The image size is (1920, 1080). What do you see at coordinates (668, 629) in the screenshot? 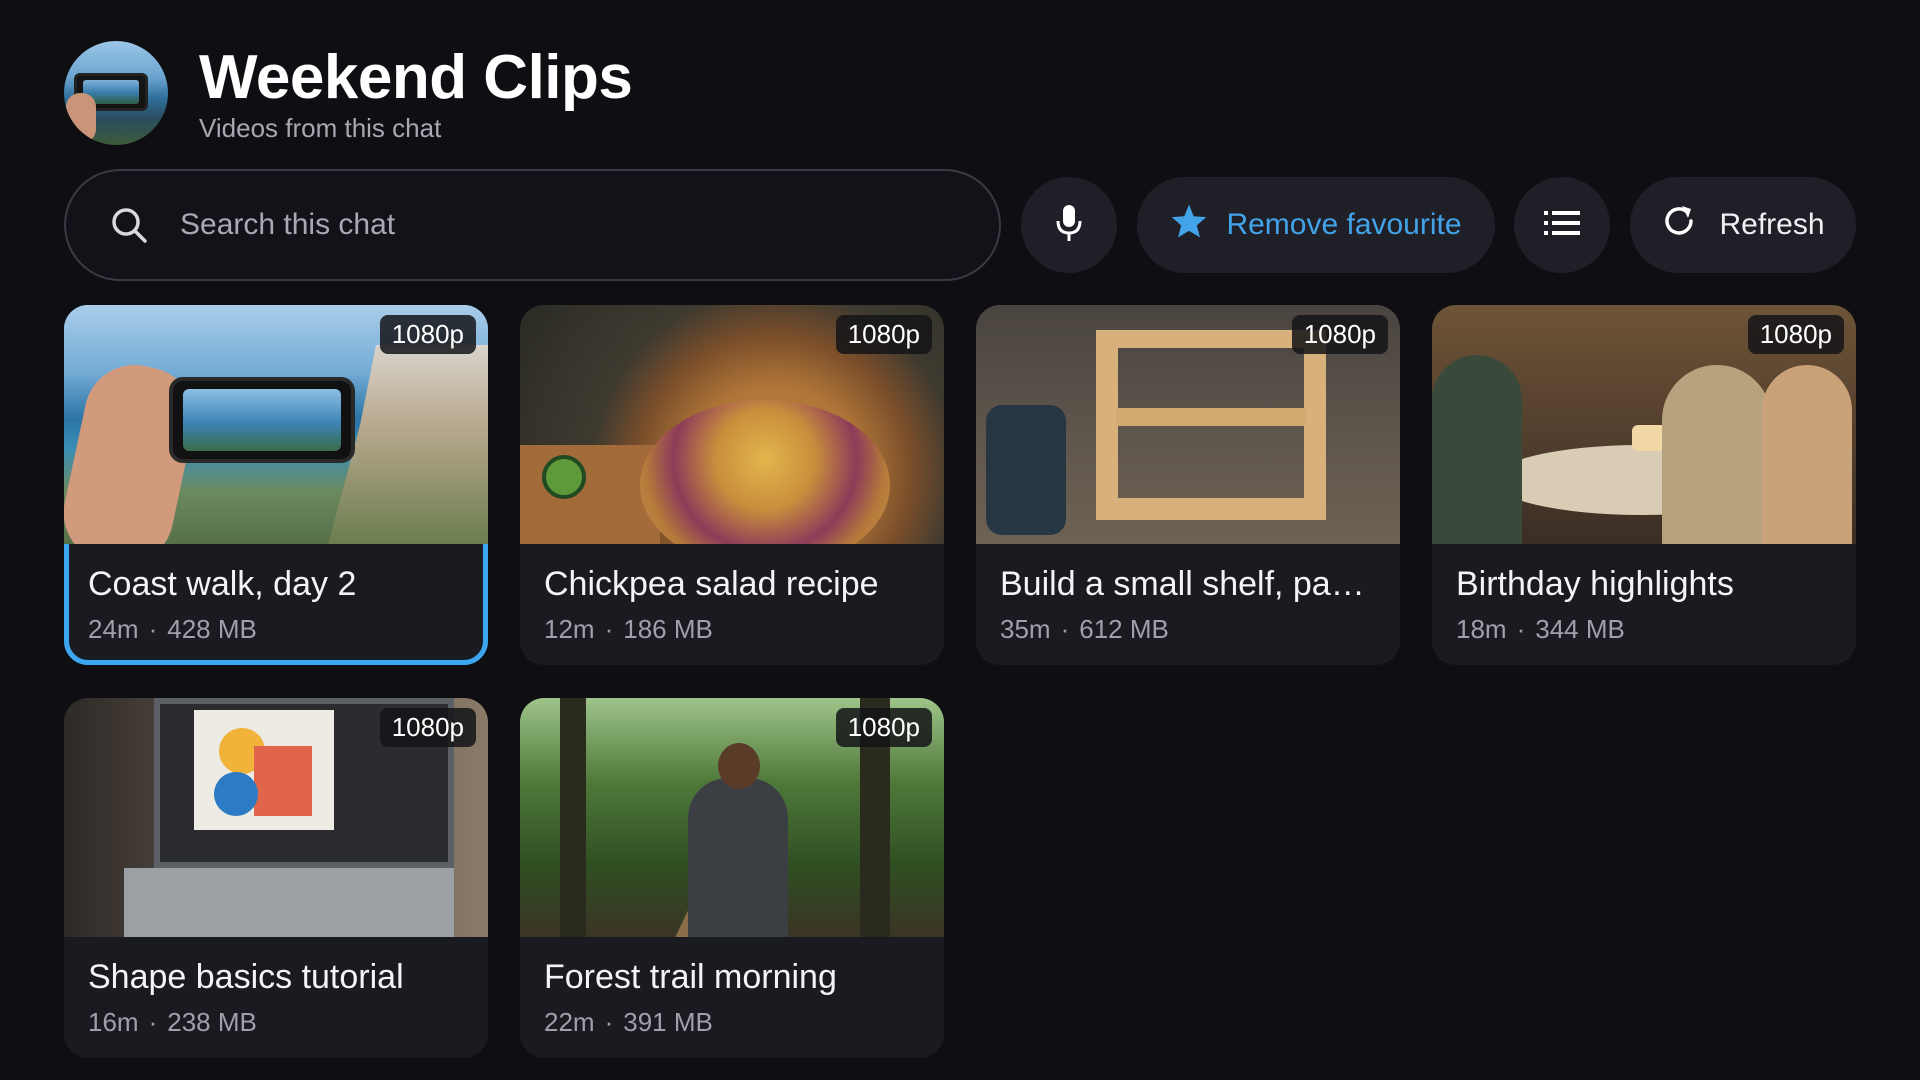
I see `video-size: 186 MB` at bounding box center [668, 629].